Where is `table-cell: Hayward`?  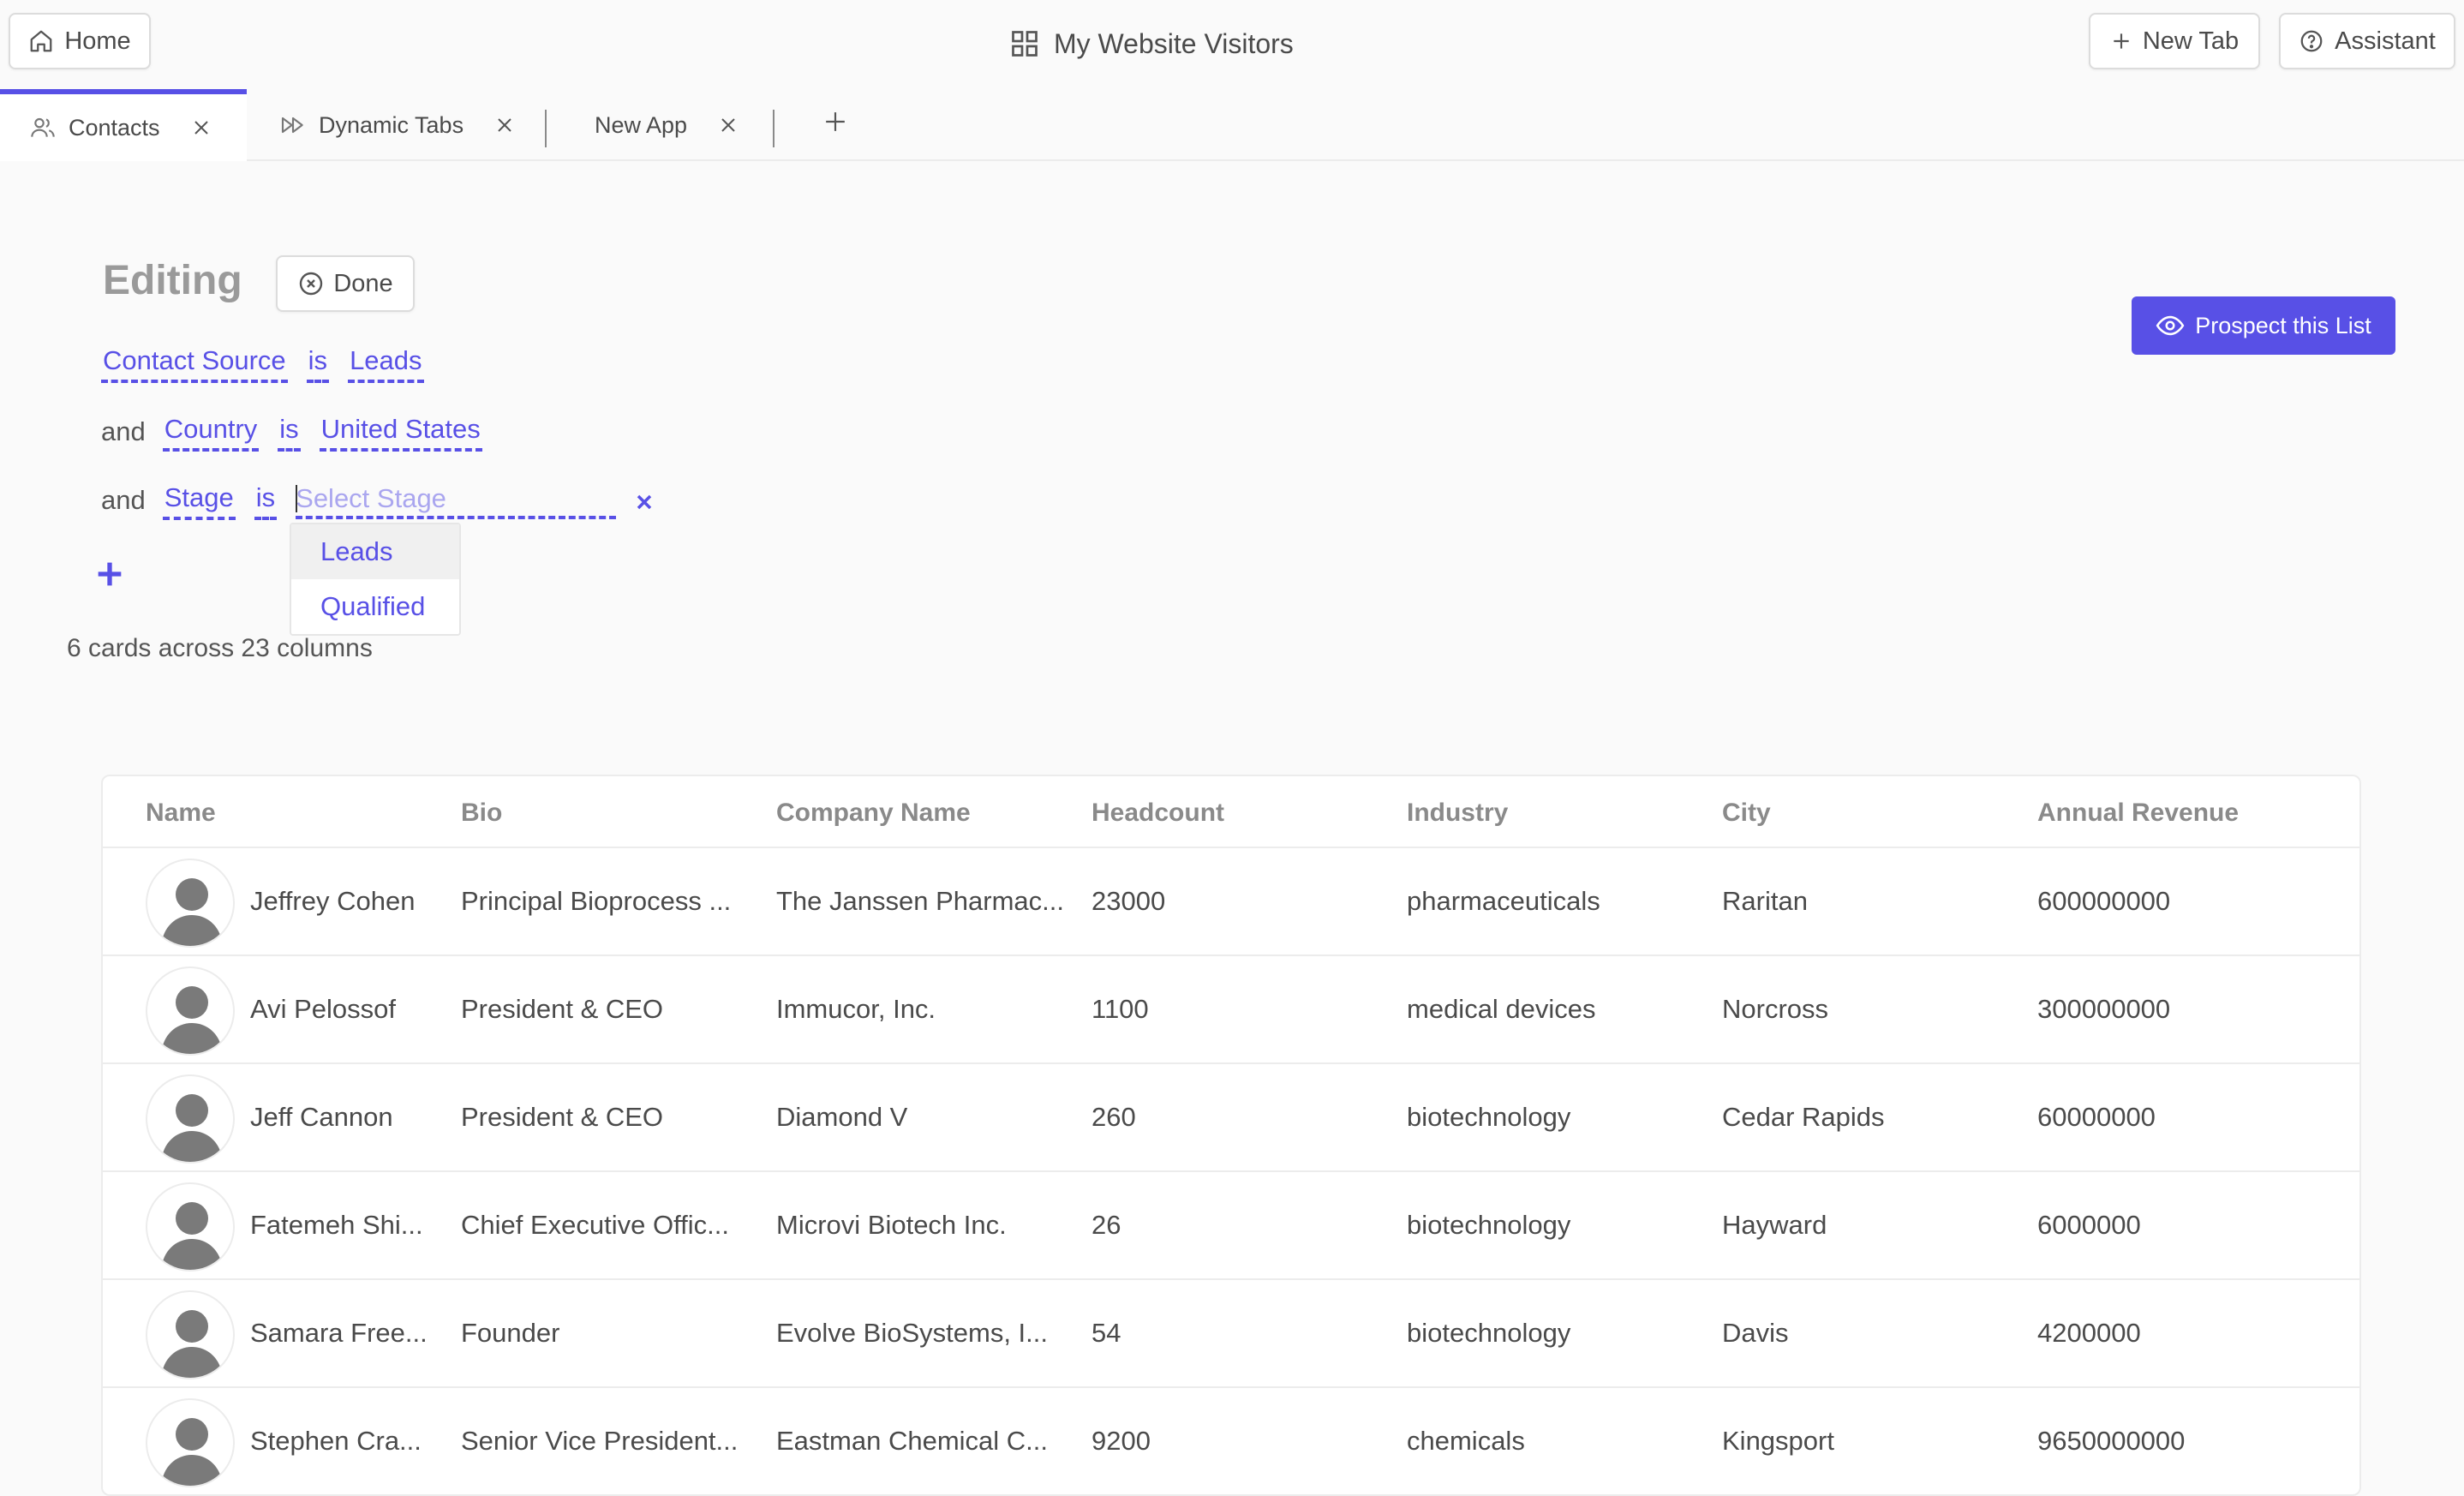
table-cell: Hayward is located at coordinates (1774, 1225).